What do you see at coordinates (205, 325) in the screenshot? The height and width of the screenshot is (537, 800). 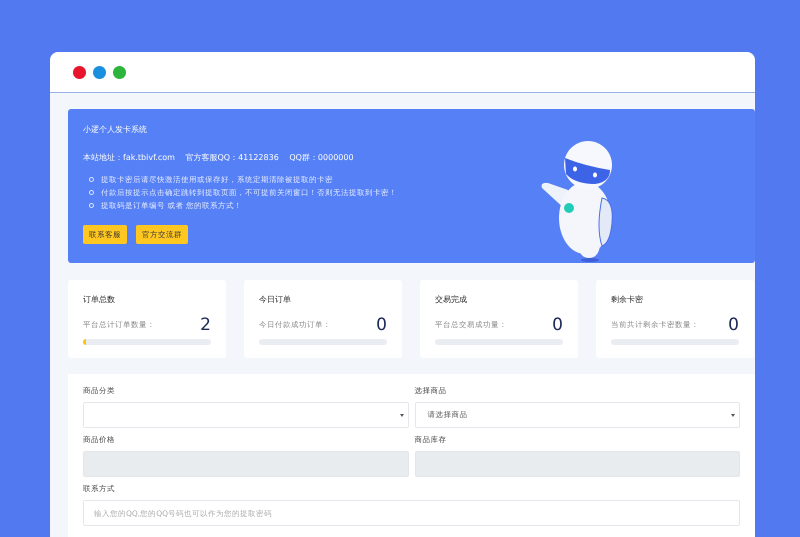 I see `stat-value: 2` at bounding box center [205, 325].